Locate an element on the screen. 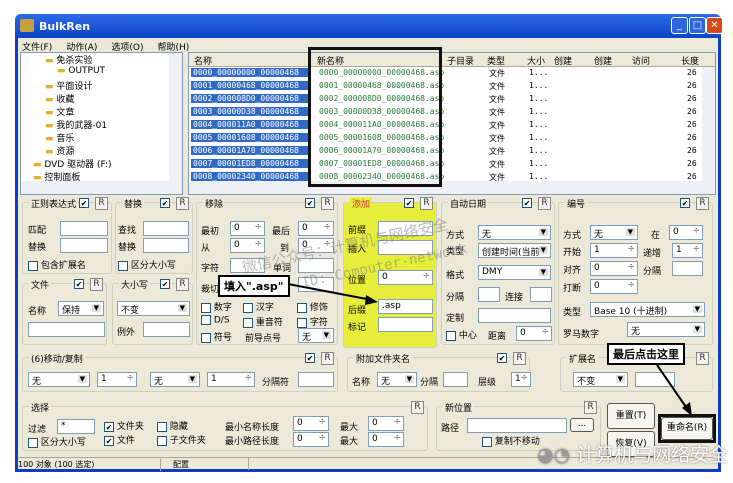 The width and height of the screenshot is (733, 483). wechat-icon: ◕◔ is located at coordinates (557, 455).